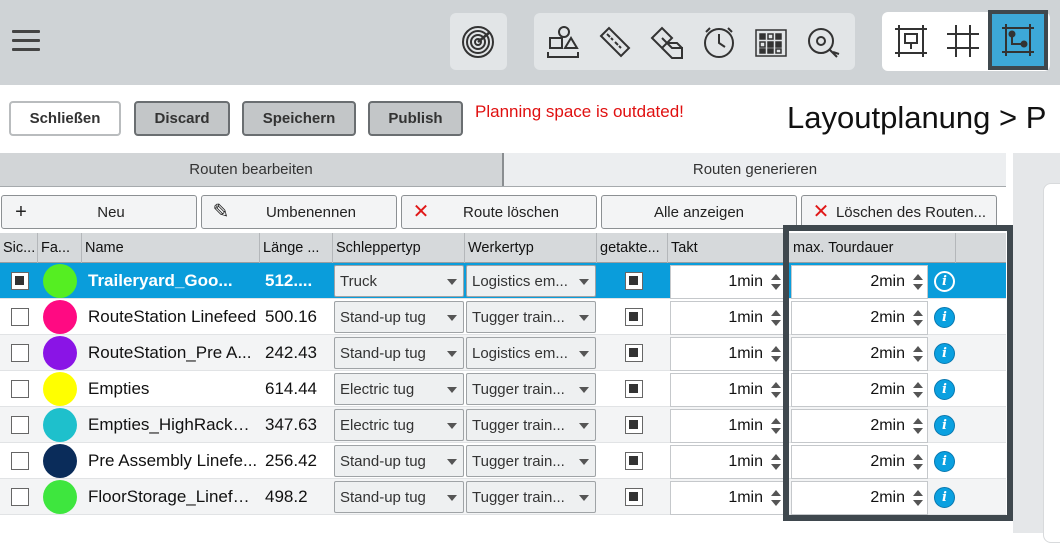  What do you see at coordinates (399, 248) in the screenshot?
I see `header-tug-type: Schleppertyp` at bounding box center [399, 248].